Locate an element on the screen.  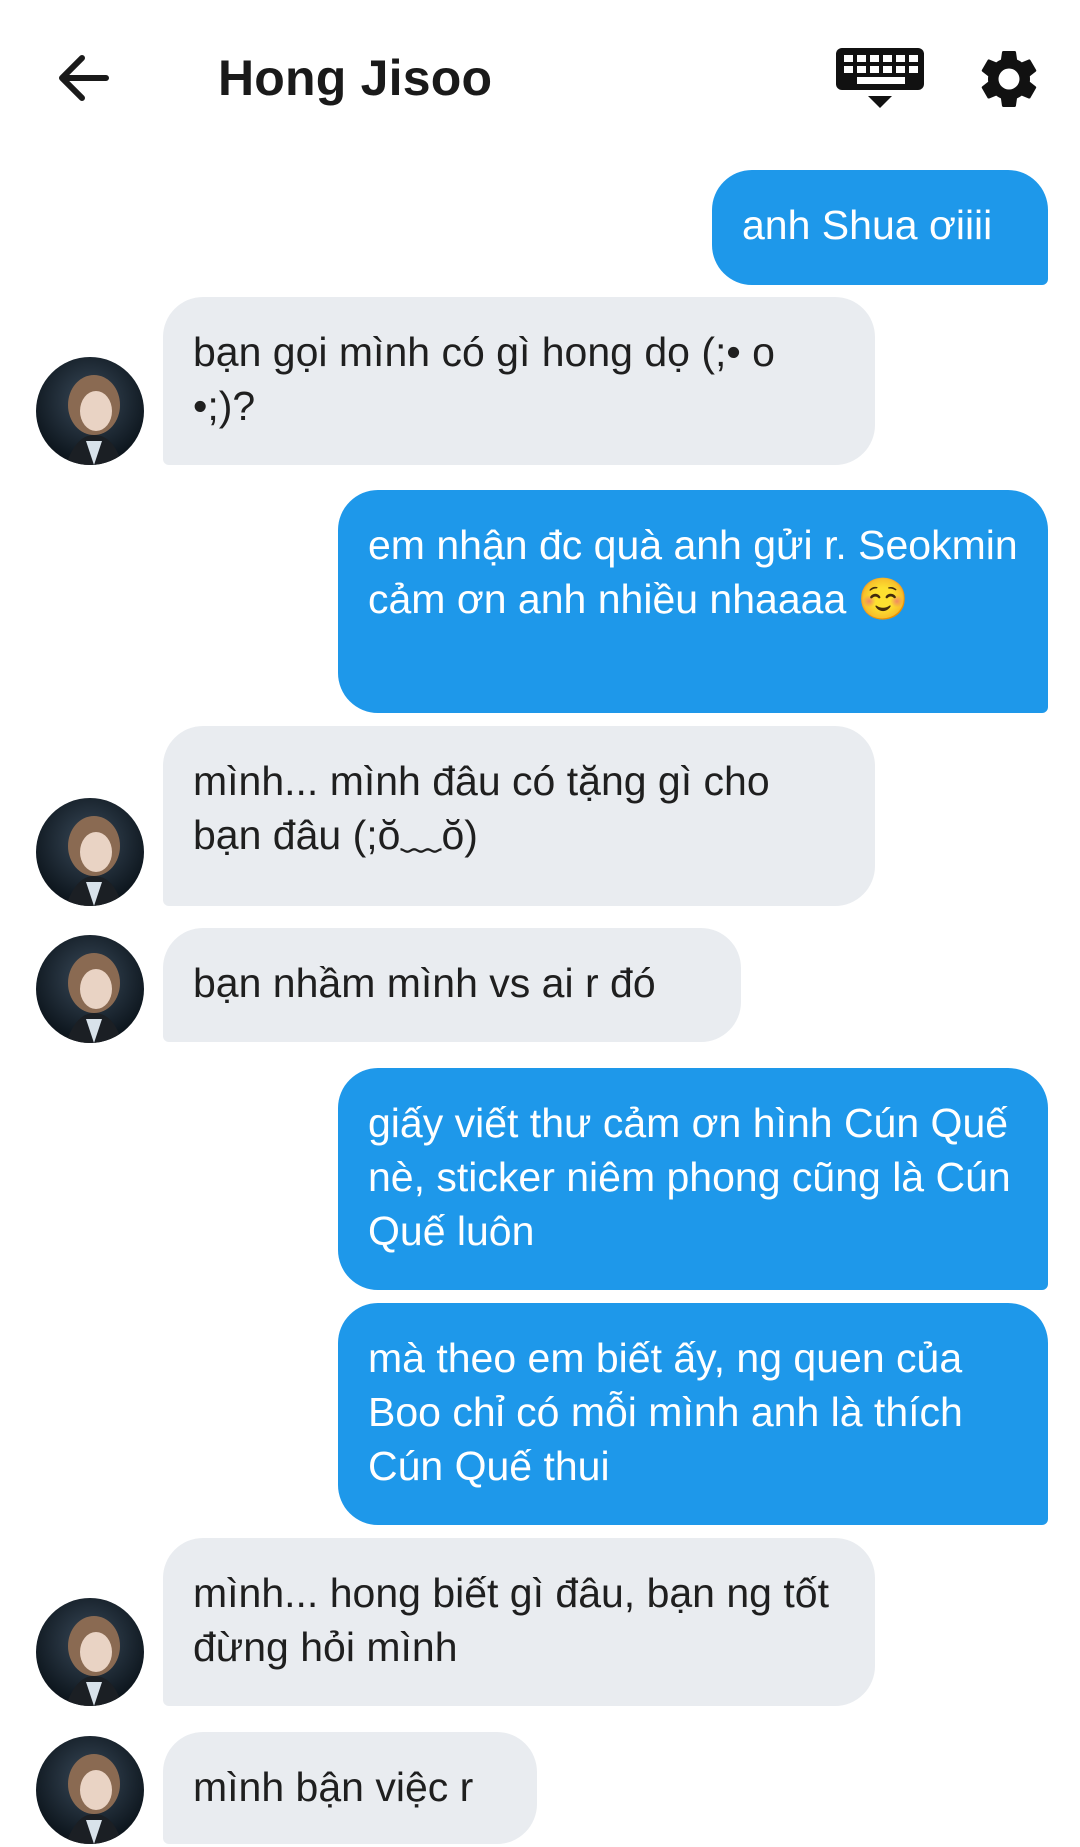
message-bubble-incoming: bạn nhầm mình vs ai r đó is located at coordinates (452, 985).